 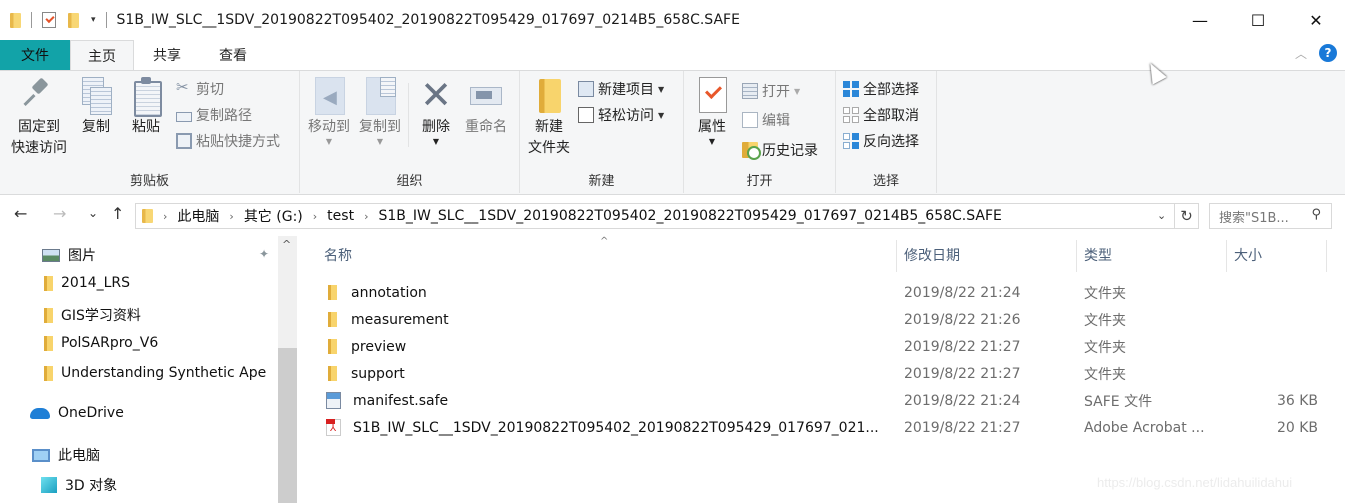 I want to click on nav-item-pictures: 图片, so click(x=69, y=255).